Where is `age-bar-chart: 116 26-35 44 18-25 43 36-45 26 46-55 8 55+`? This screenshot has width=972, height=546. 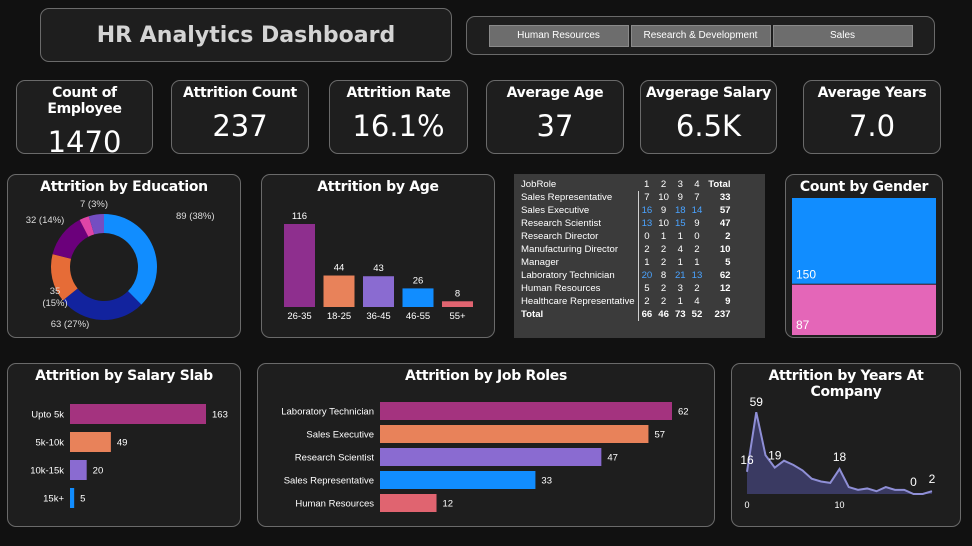
age-bar-chart: 116 26-35 44 18-25 43 36-45 26 46-55 8 55+ is located at coordinates (378, 266).